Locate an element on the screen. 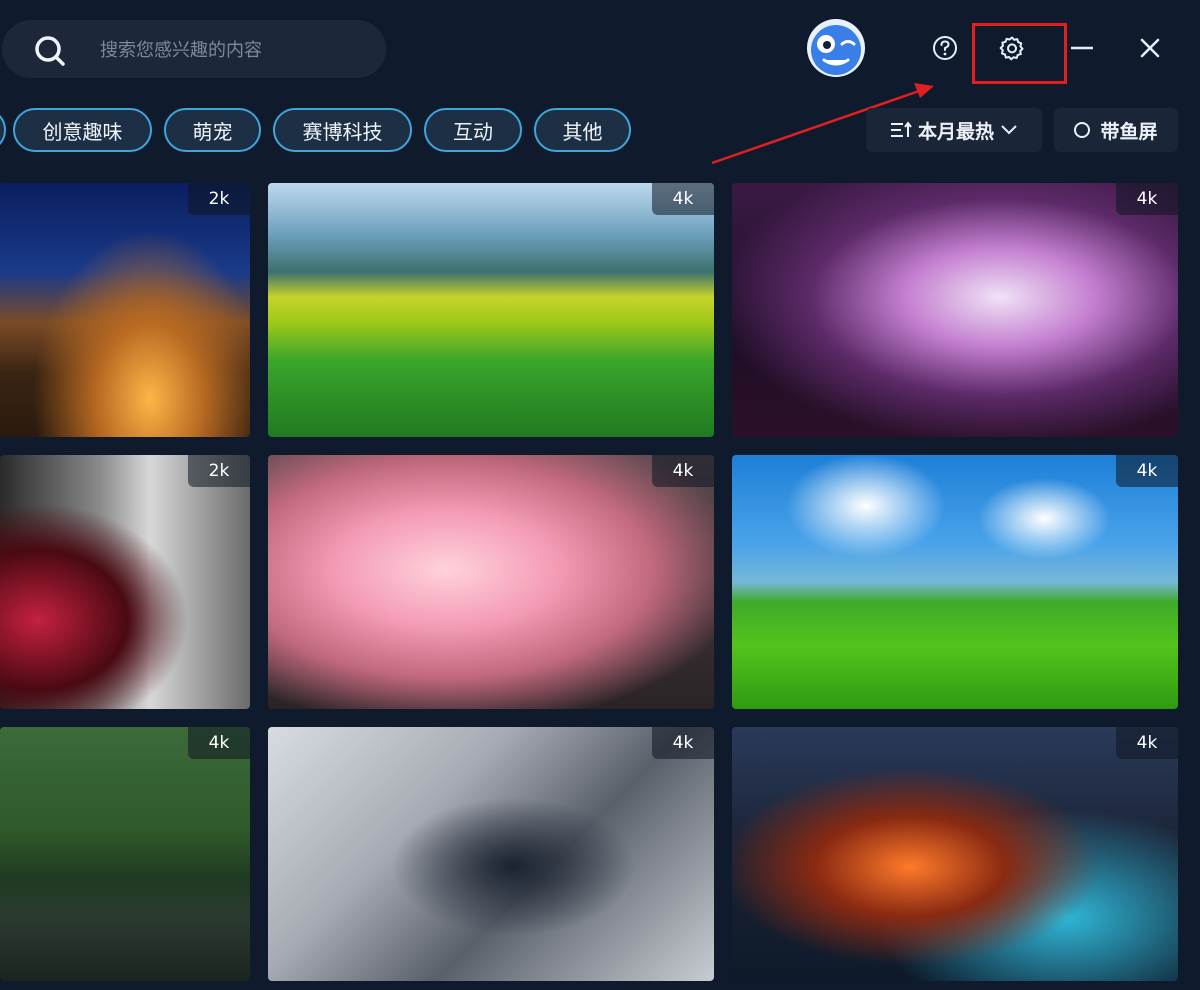 This screenshot has width=1200, height=990. sort-dropdown: 本月最热 is located at coordinates (954, 130).